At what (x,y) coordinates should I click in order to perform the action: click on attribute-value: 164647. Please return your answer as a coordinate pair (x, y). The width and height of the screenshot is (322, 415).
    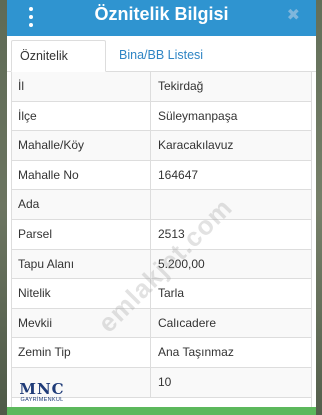
    Looking at the image, I should click on (178, 174).